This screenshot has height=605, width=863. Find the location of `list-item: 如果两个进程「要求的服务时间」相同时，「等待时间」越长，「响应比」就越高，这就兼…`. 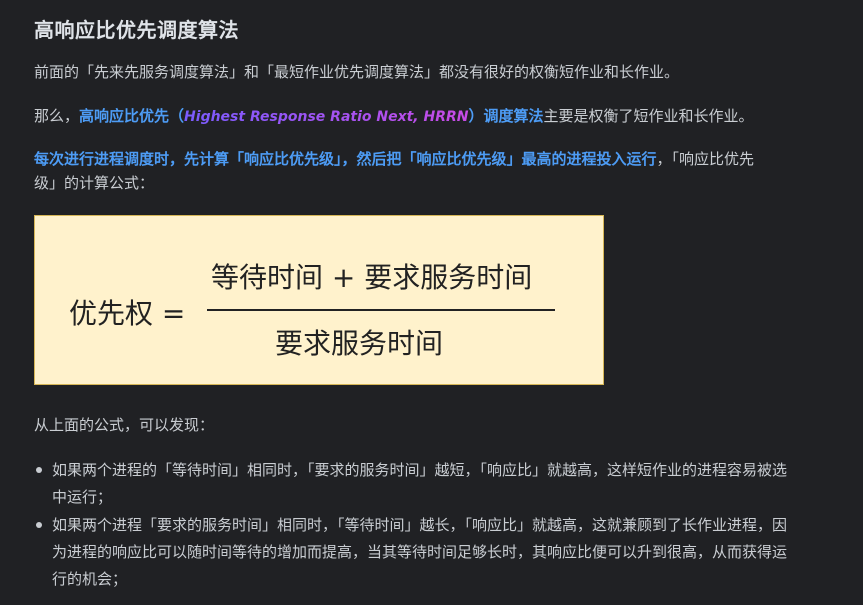

list-item: 如果两个进程「要求的服务时间」相同时，「等待时间」越长，「响应比」就越高，这就兼… is located at coordinates (414, 552).